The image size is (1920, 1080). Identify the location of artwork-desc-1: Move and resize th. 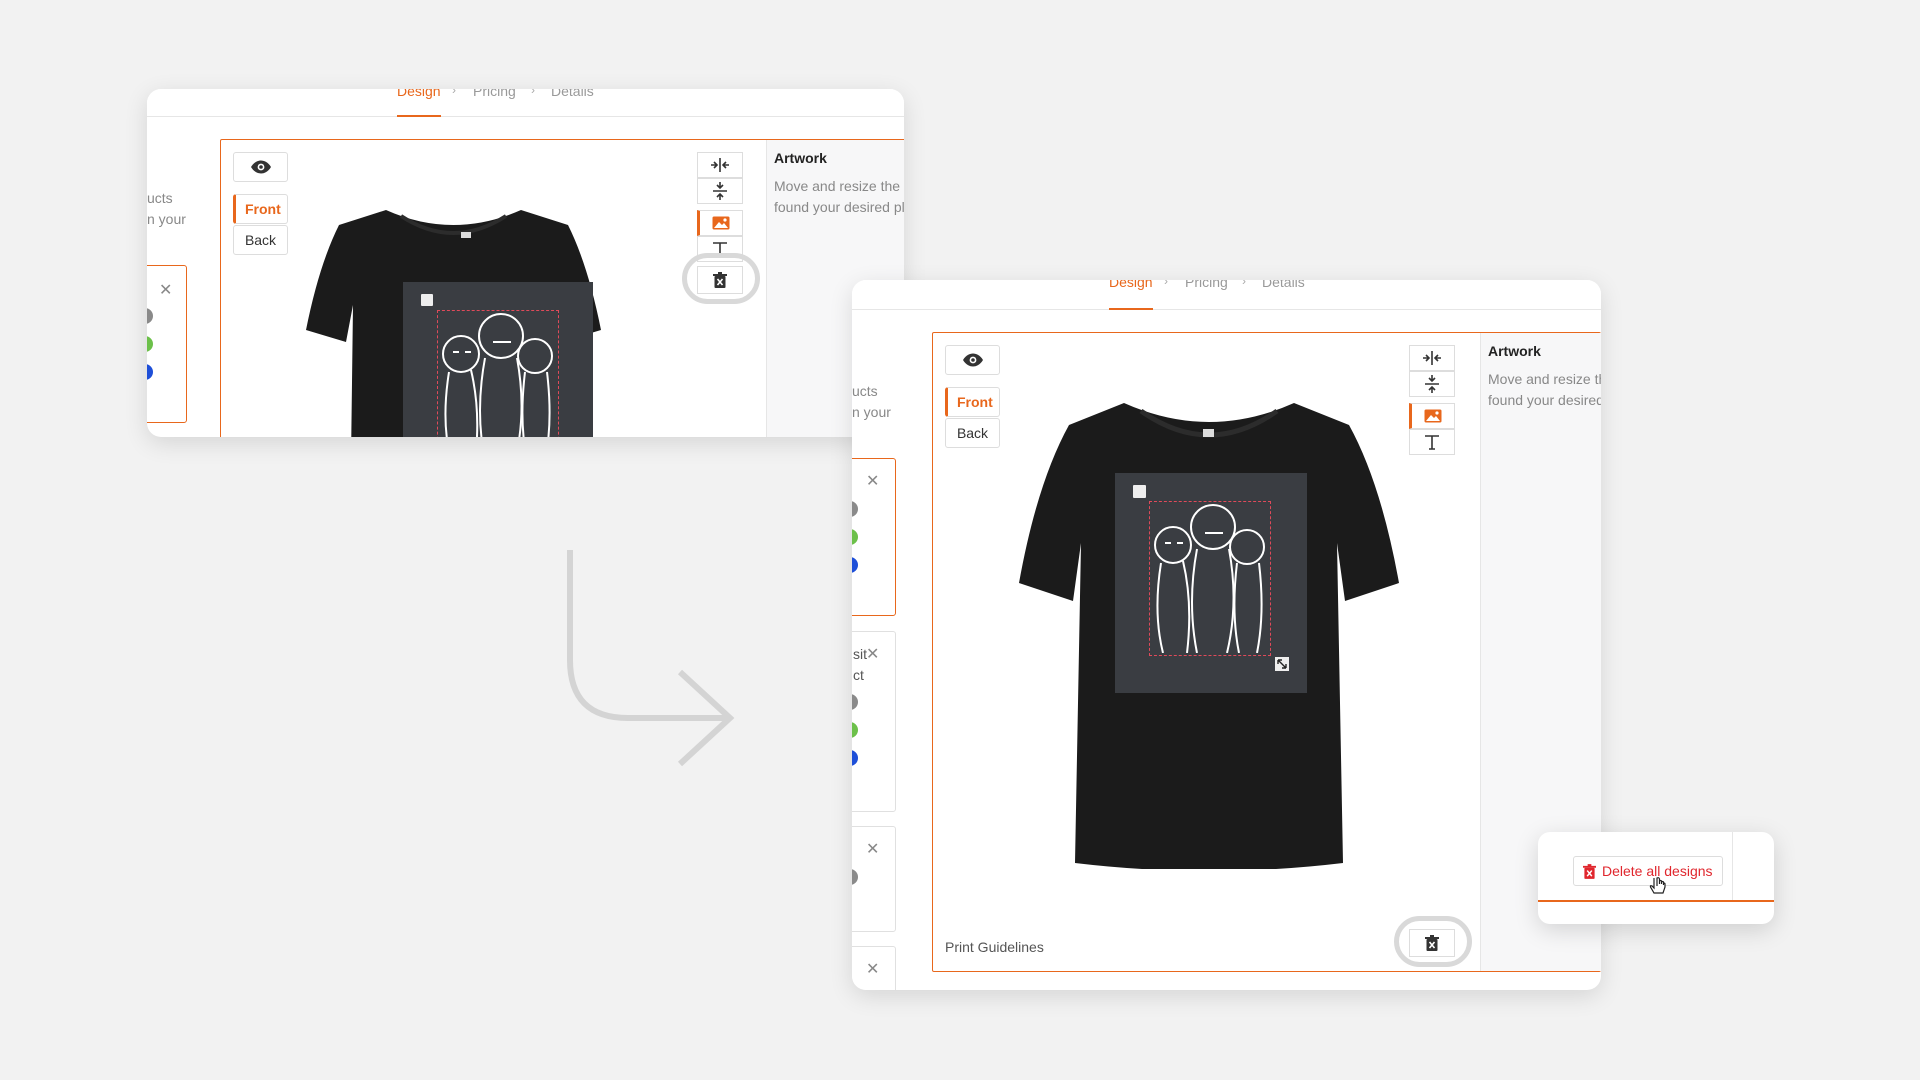
(1544, 379).